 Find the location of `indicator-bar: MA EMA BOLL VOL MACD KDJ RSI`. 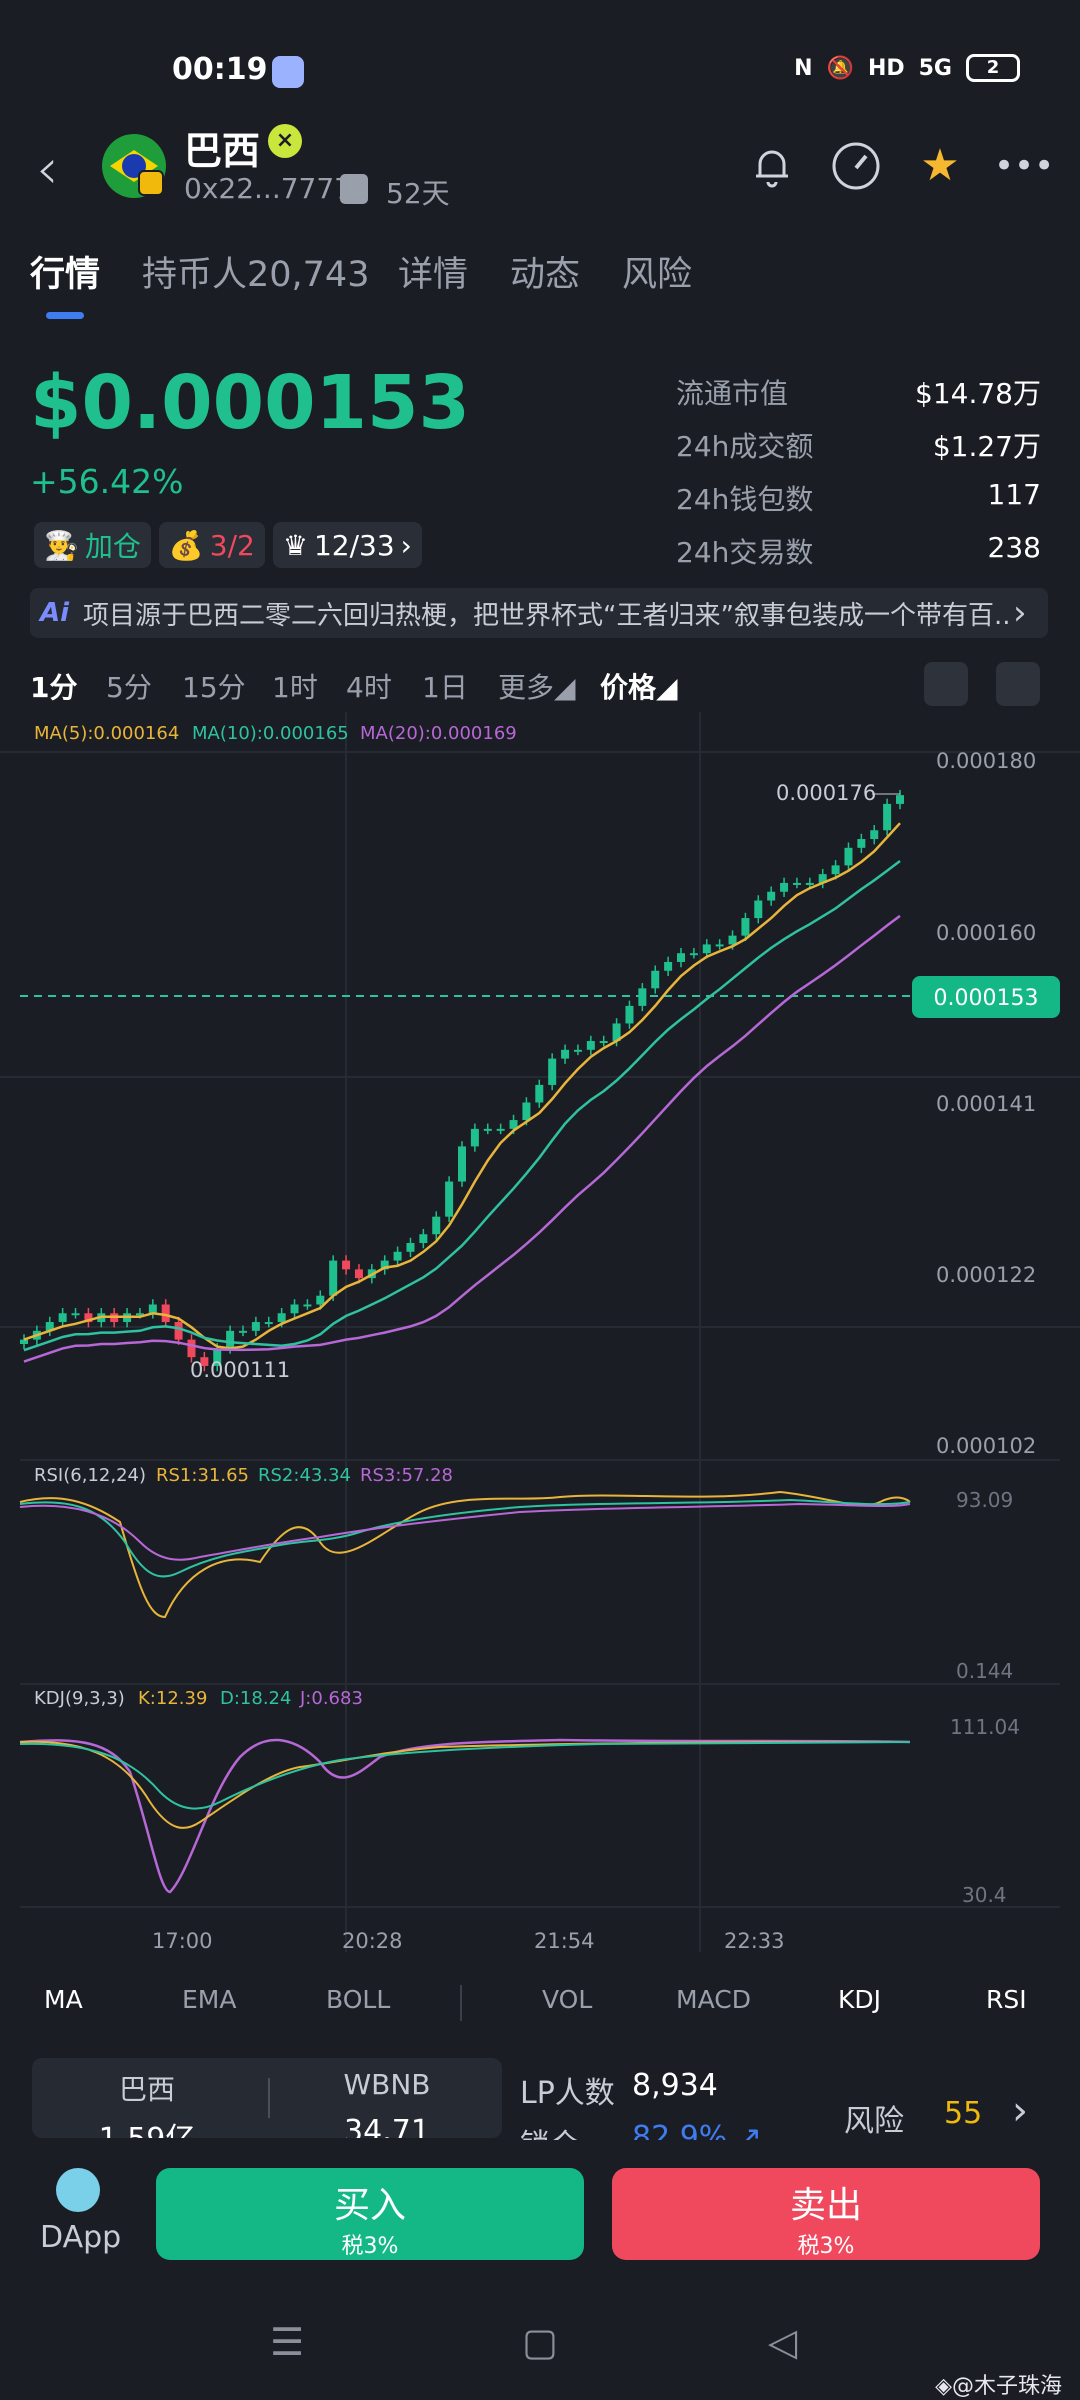

indicator-bar: MA EMA BOLL VOL MACD KDJ RSI is located at coordinates (540, 2002).